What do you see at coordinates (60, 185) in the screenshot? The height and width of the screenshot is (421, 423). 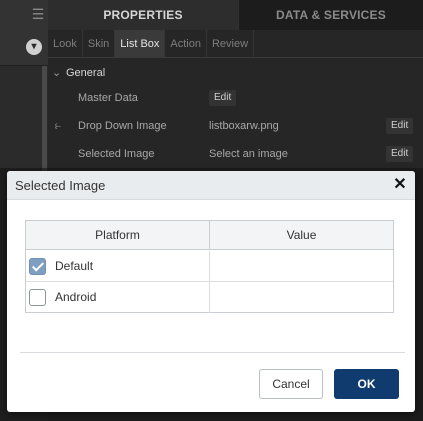 I see `dialog-title: Selected Image` at bounding box center [60, 185].